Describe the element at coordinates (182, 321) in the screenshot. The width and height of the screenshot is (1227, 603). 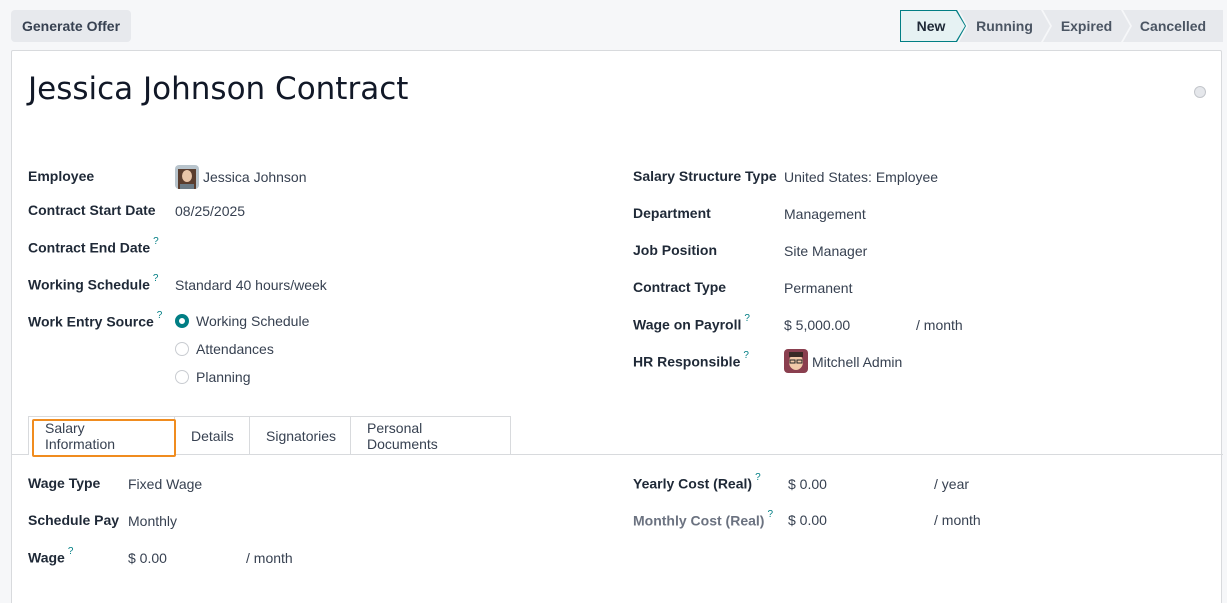
I see `radio-working-schedule` at that location.